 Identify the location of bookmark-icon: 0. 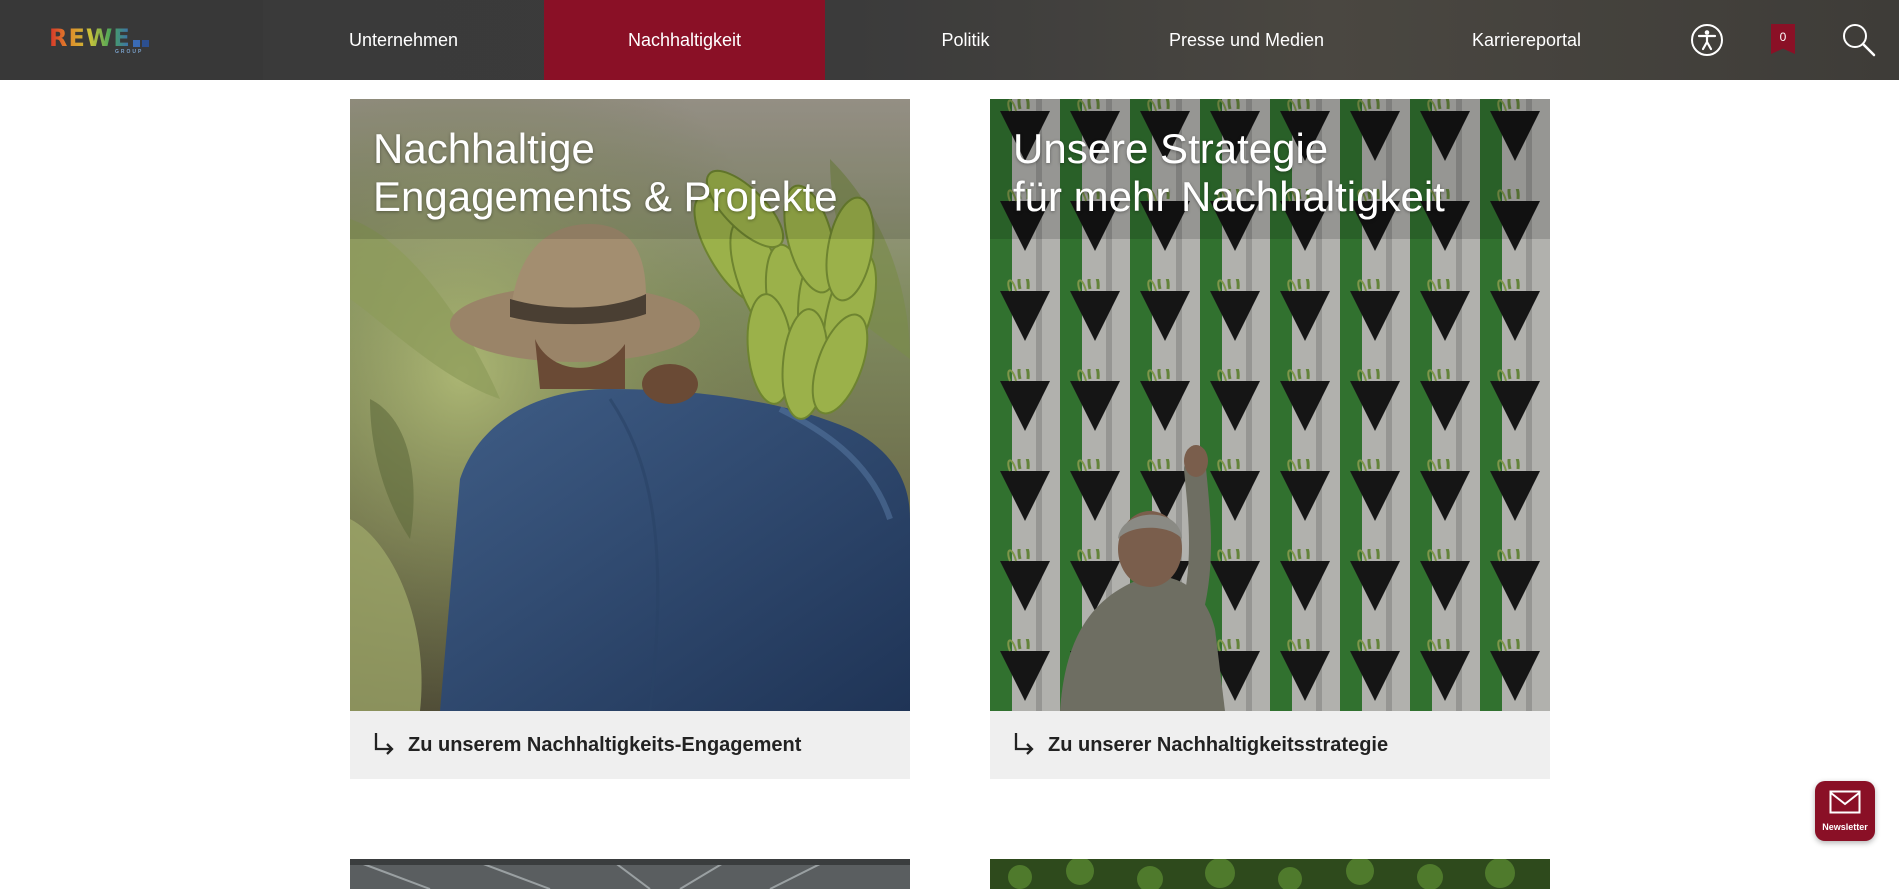
(1783, 39).